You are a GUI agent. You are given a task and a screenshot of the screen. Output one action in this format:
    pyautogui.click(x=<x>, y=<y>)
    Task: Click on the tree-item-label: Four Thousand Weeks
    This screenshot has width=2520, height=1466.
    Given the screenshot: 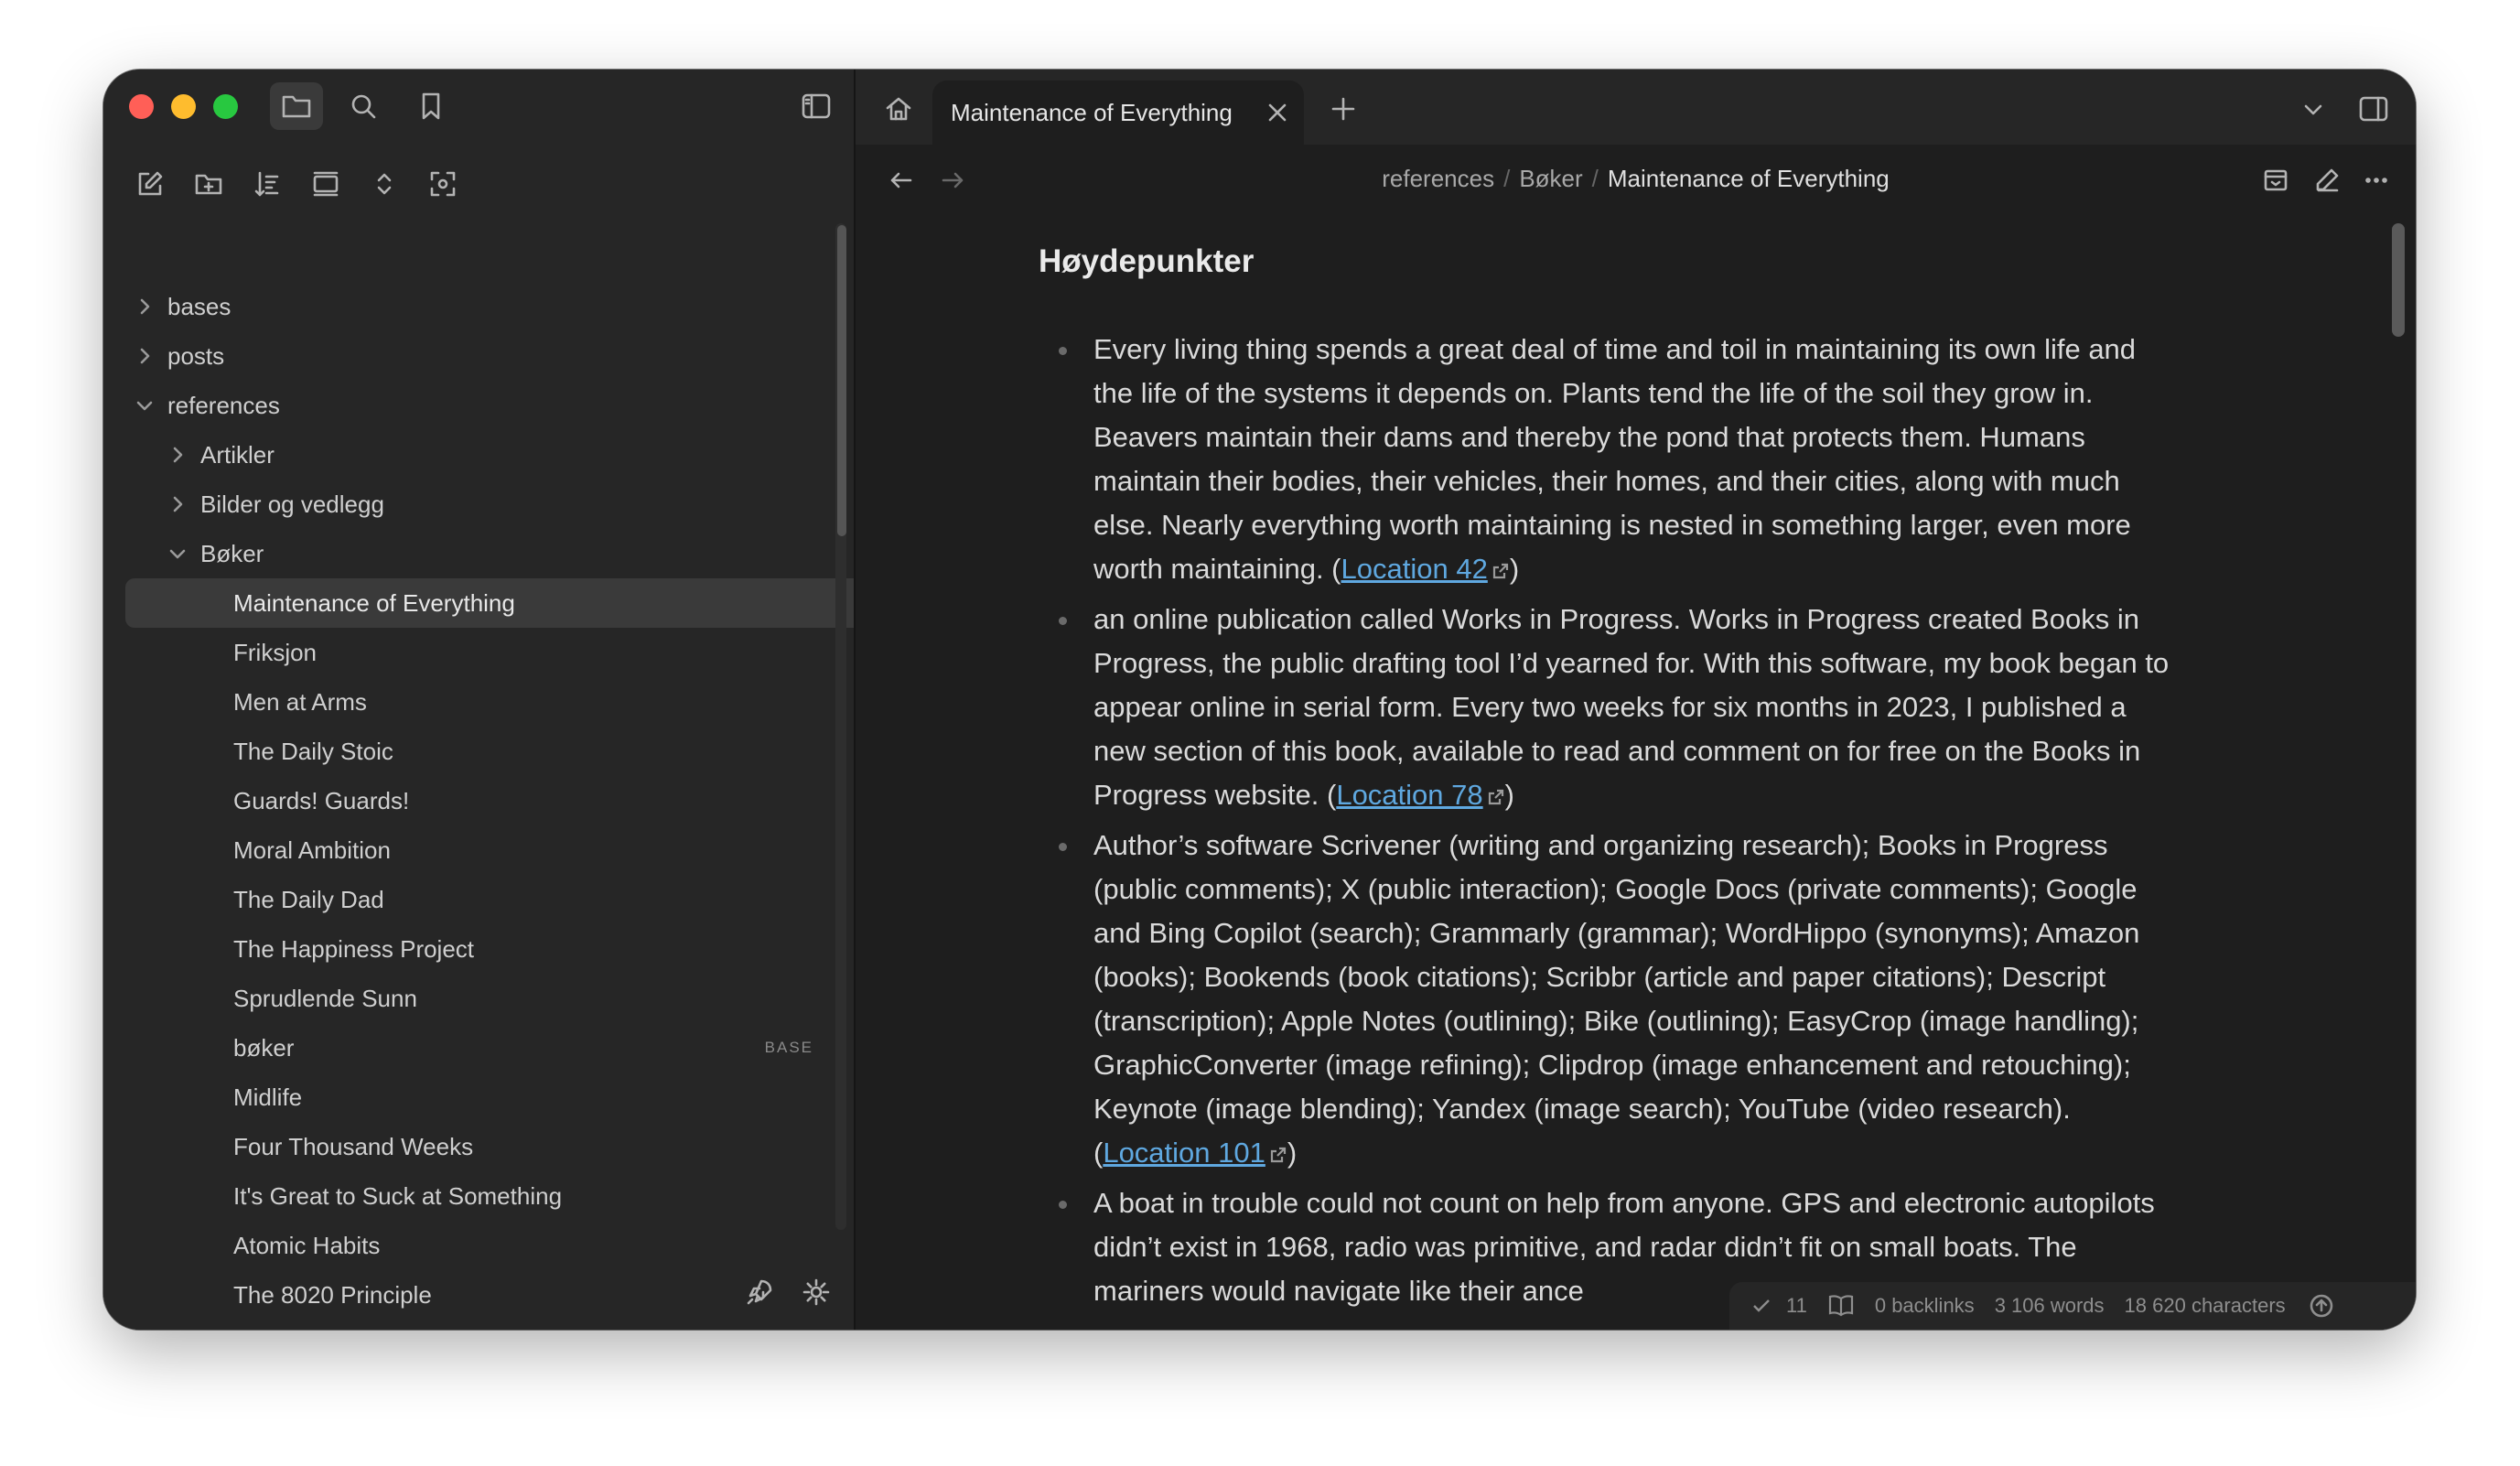 What is the action you would take?
    pyautogui.click(x=353, y=1146)
    